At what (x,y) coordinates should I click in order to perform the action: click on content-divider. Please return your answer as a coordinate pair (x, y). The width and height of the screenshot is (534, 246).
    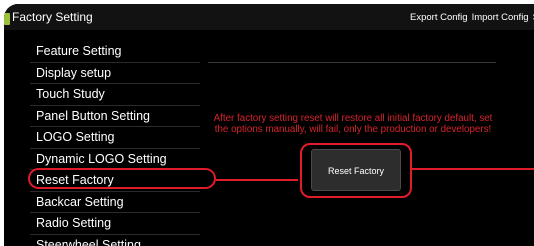
    Looking at the image, I should click on (352, 62).